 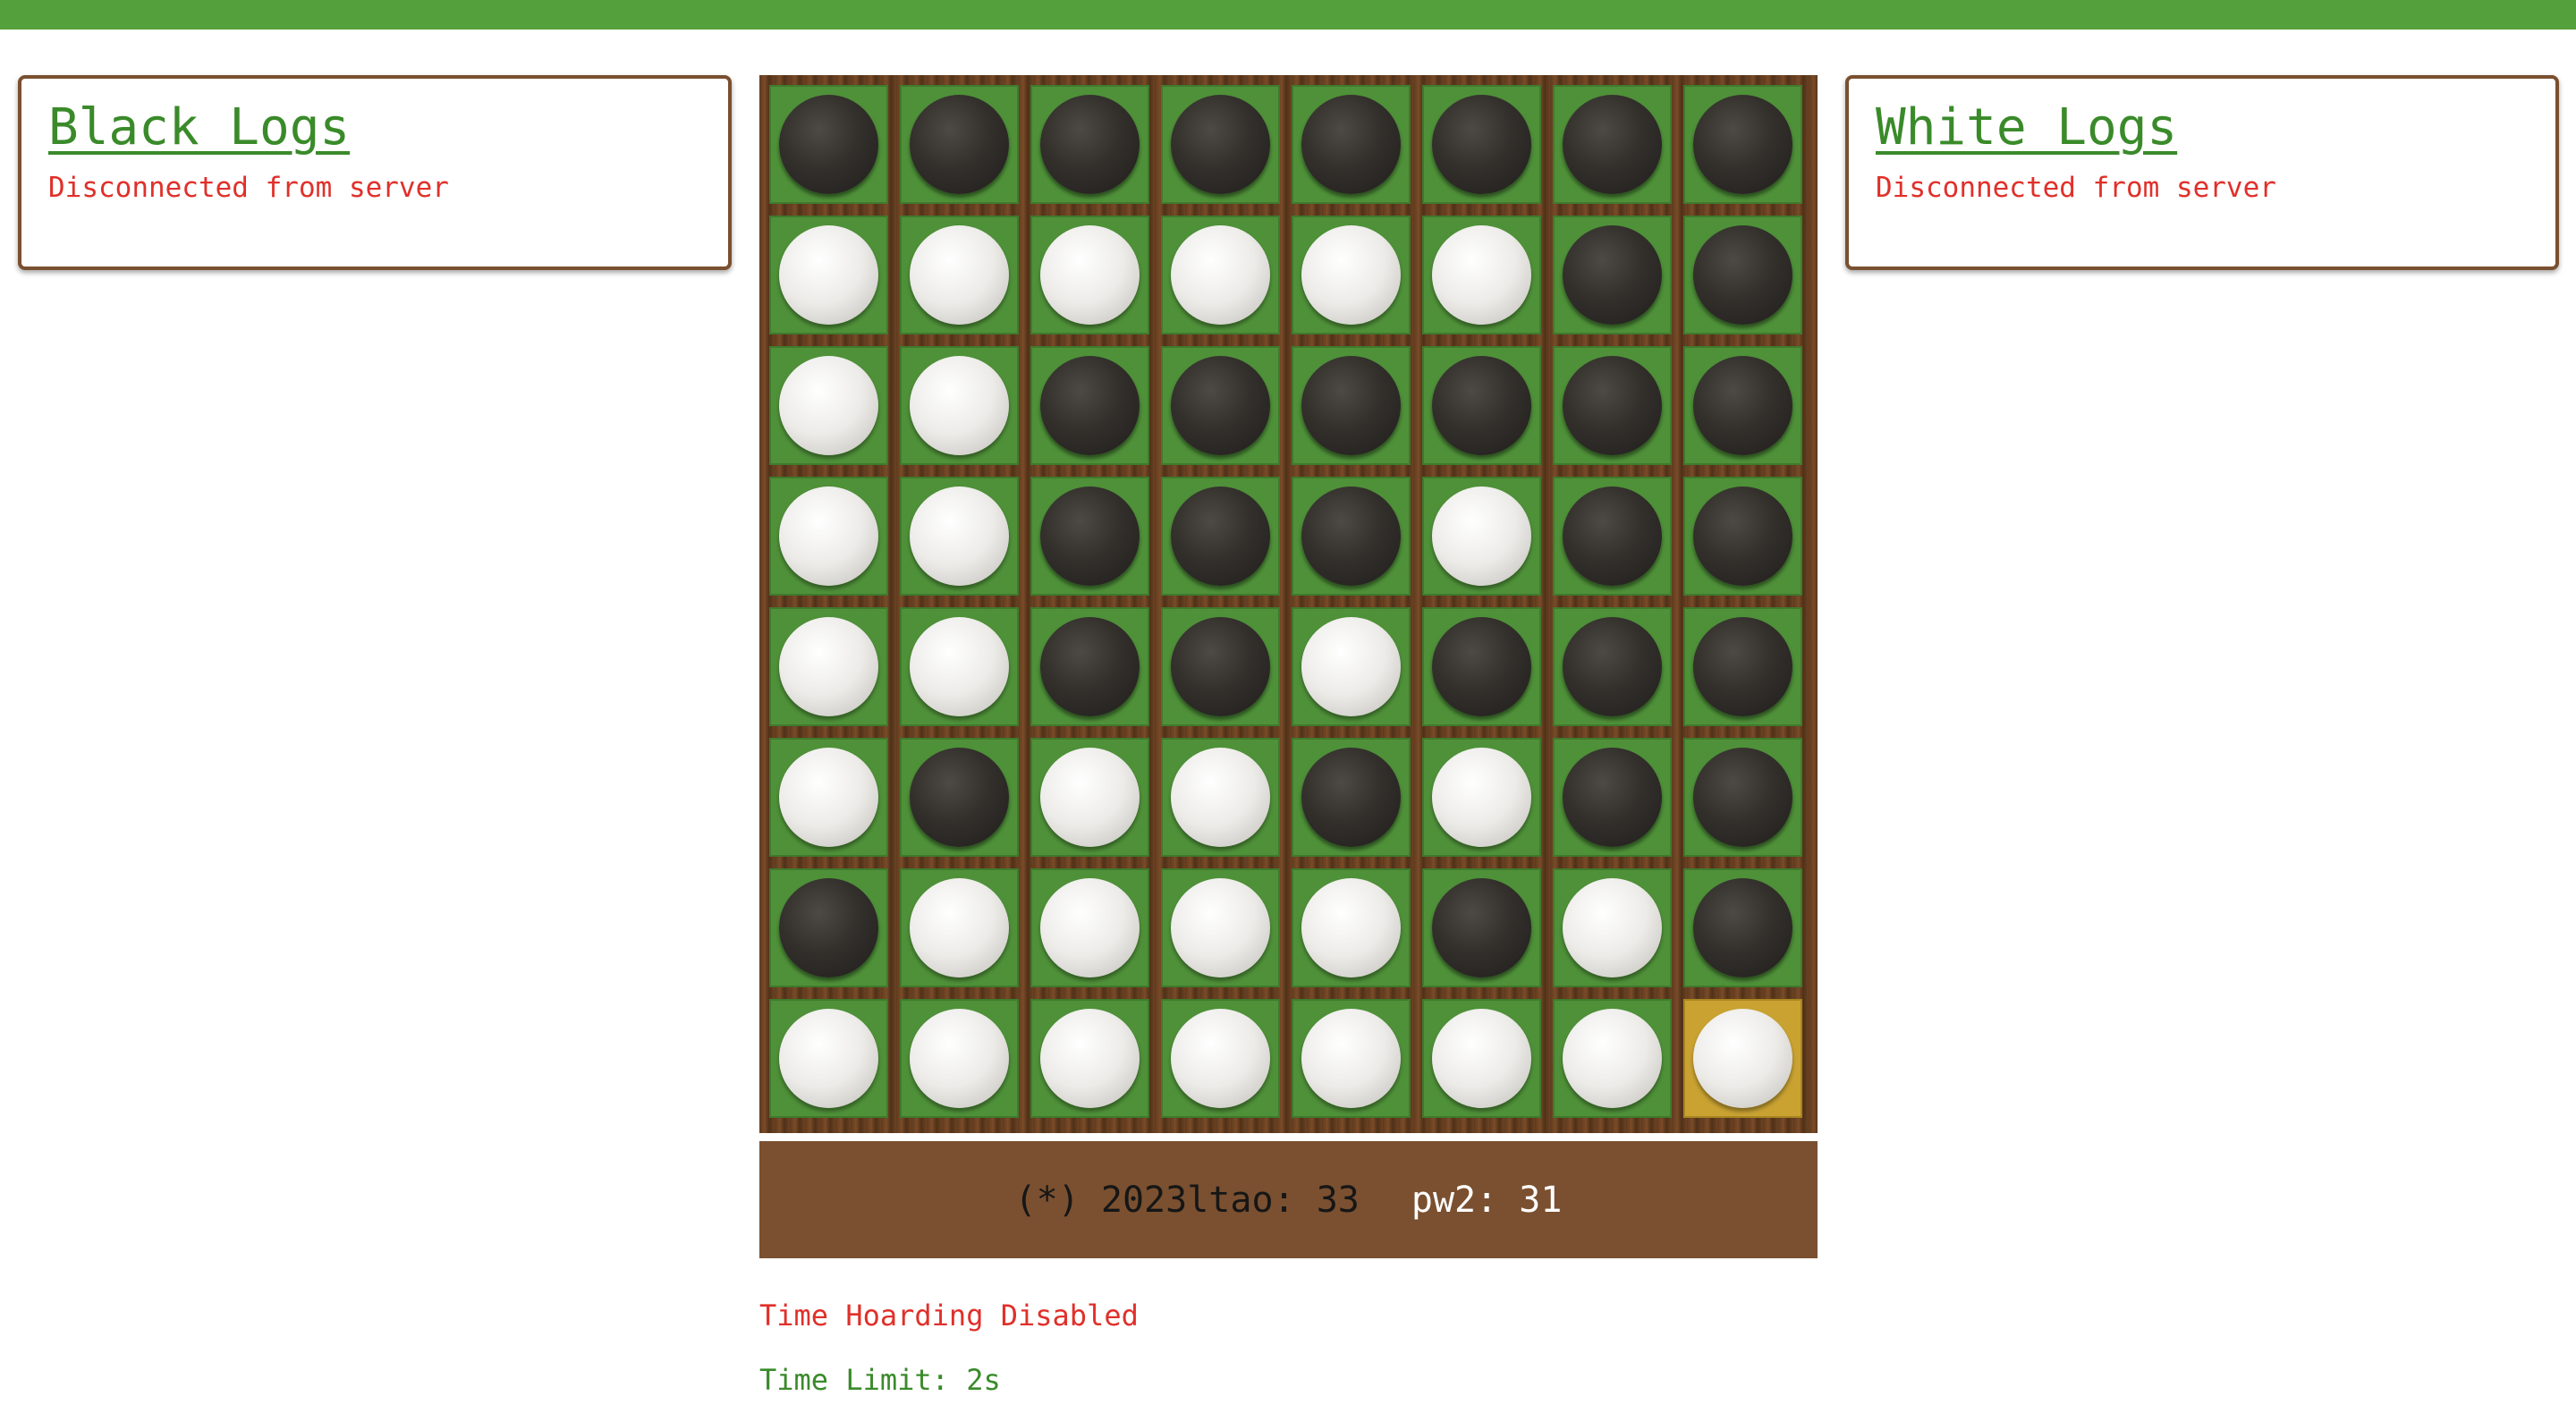 I want to click on white-logs-link: White Logs, so click(x=2202, y=127).